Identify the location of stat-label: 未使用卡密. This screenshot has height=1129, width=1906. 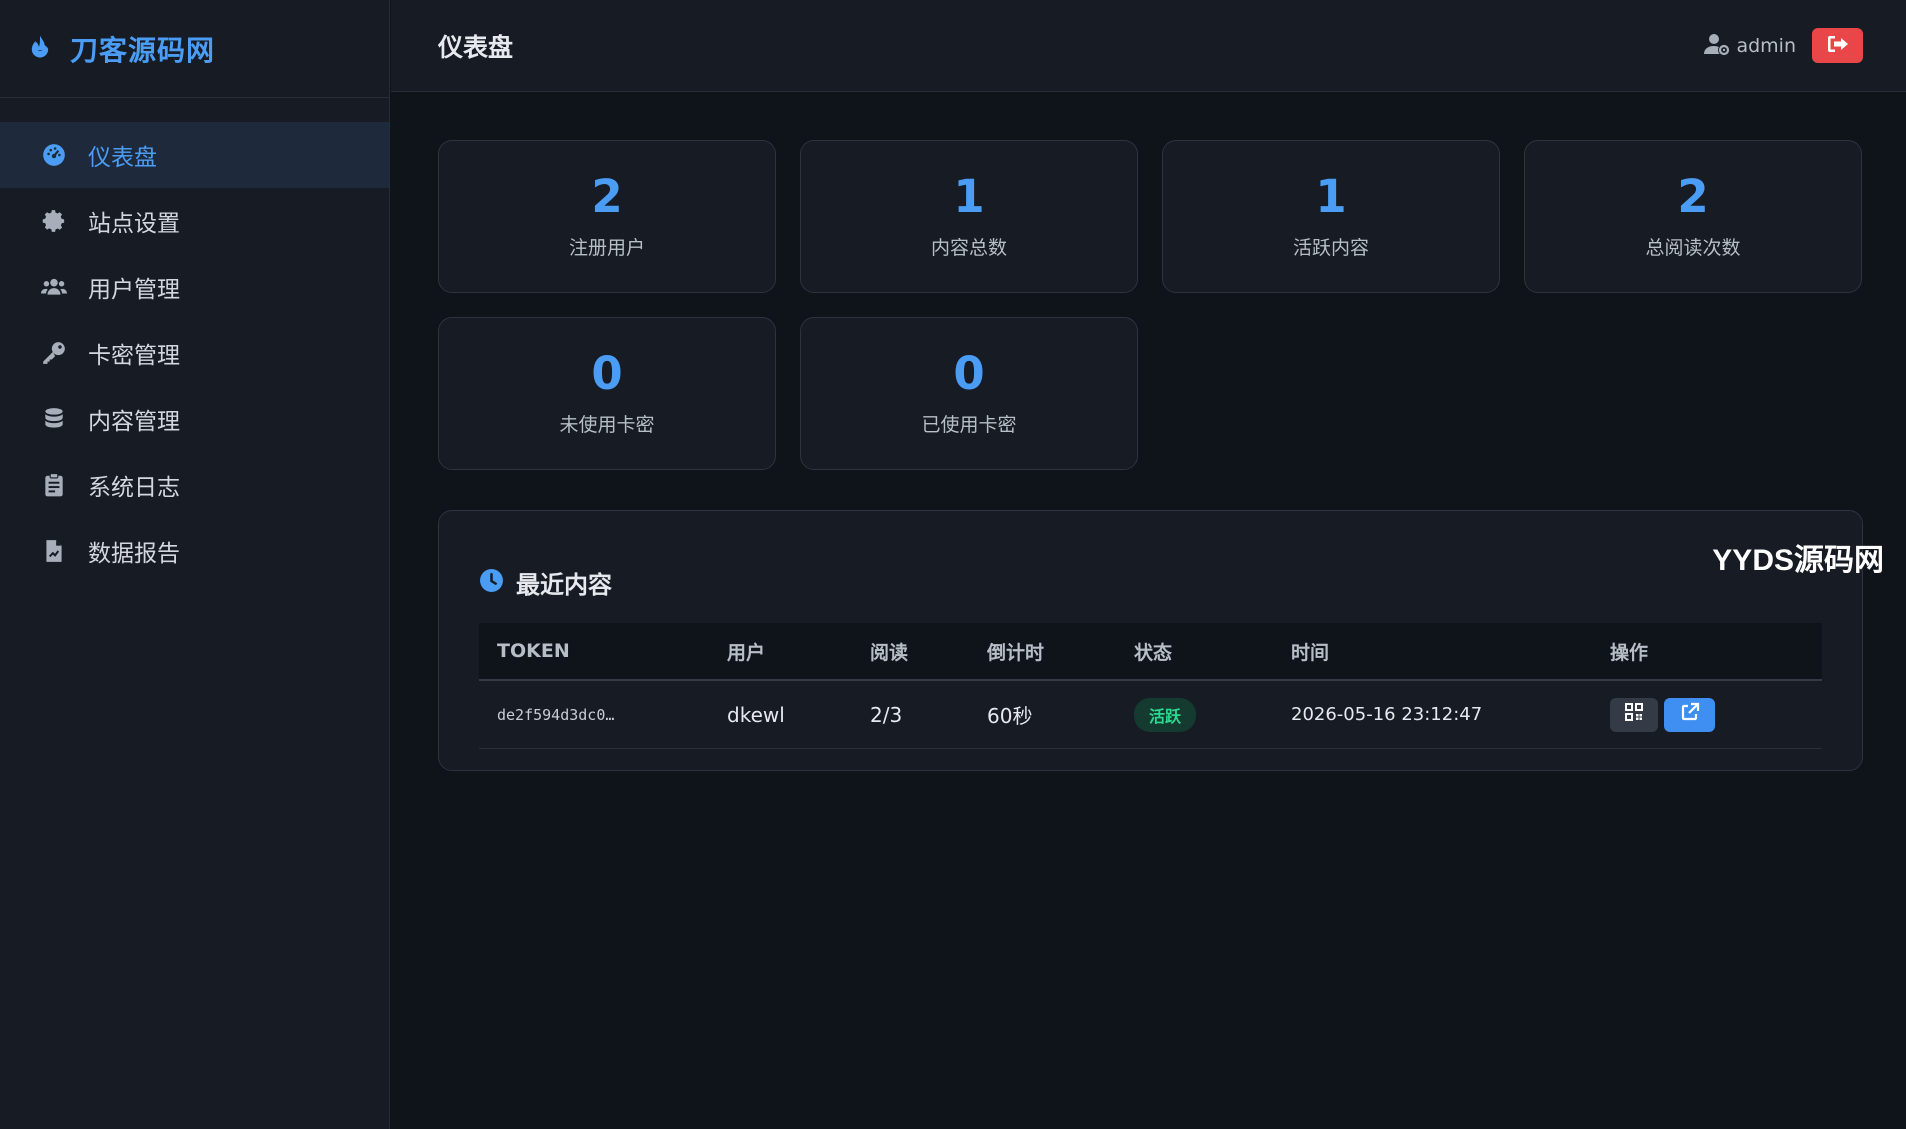
(607, 424).